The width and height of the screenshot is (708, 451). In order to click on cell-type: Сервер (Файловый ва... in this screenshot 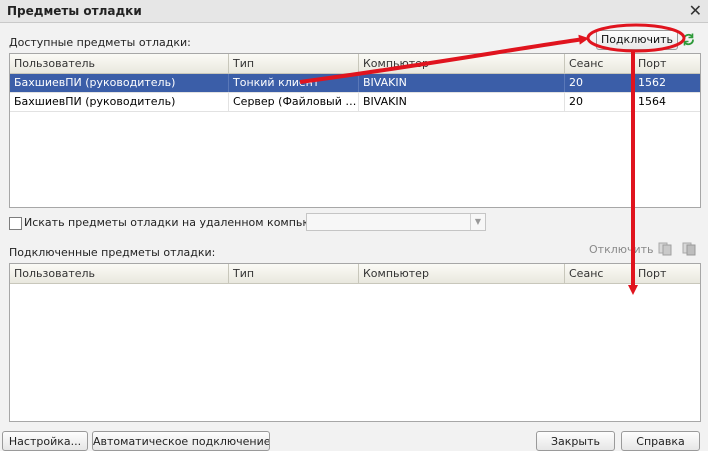, I will do `click(294, 102)`.